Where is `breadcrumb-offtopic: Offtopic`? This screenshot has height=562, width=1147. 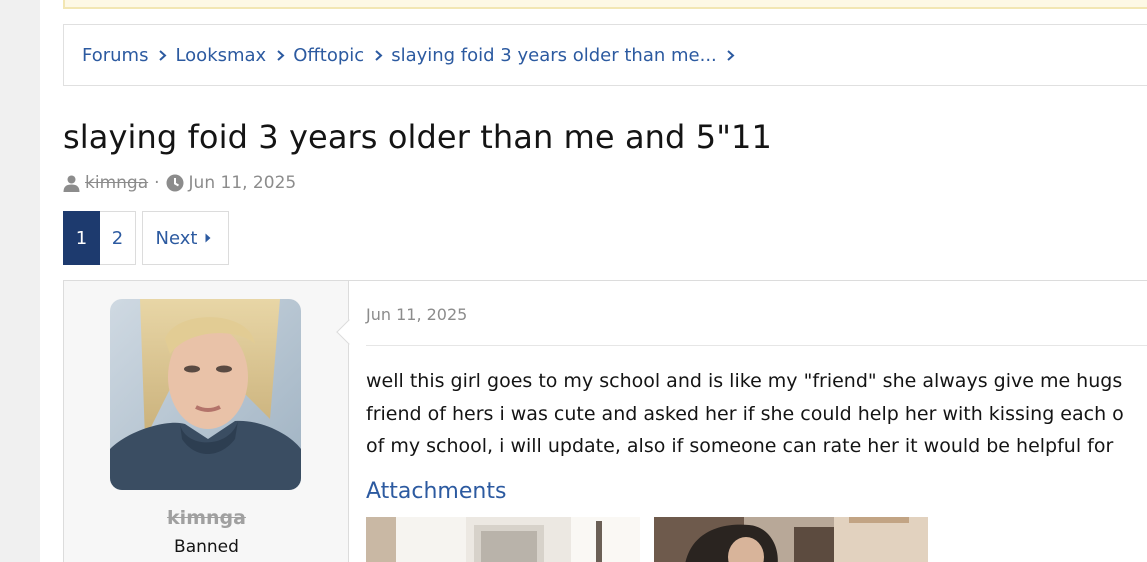
breadcrumb-offtopic: Offtopic is located at coordinates (342, 55).